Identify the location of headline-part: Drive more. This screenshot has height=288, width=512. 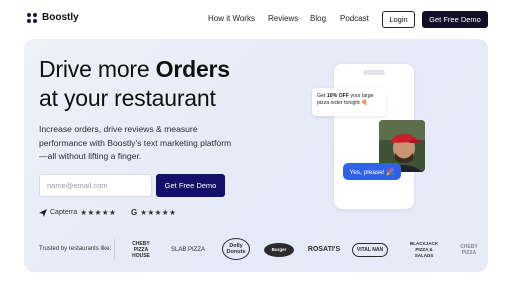
(97, 69).